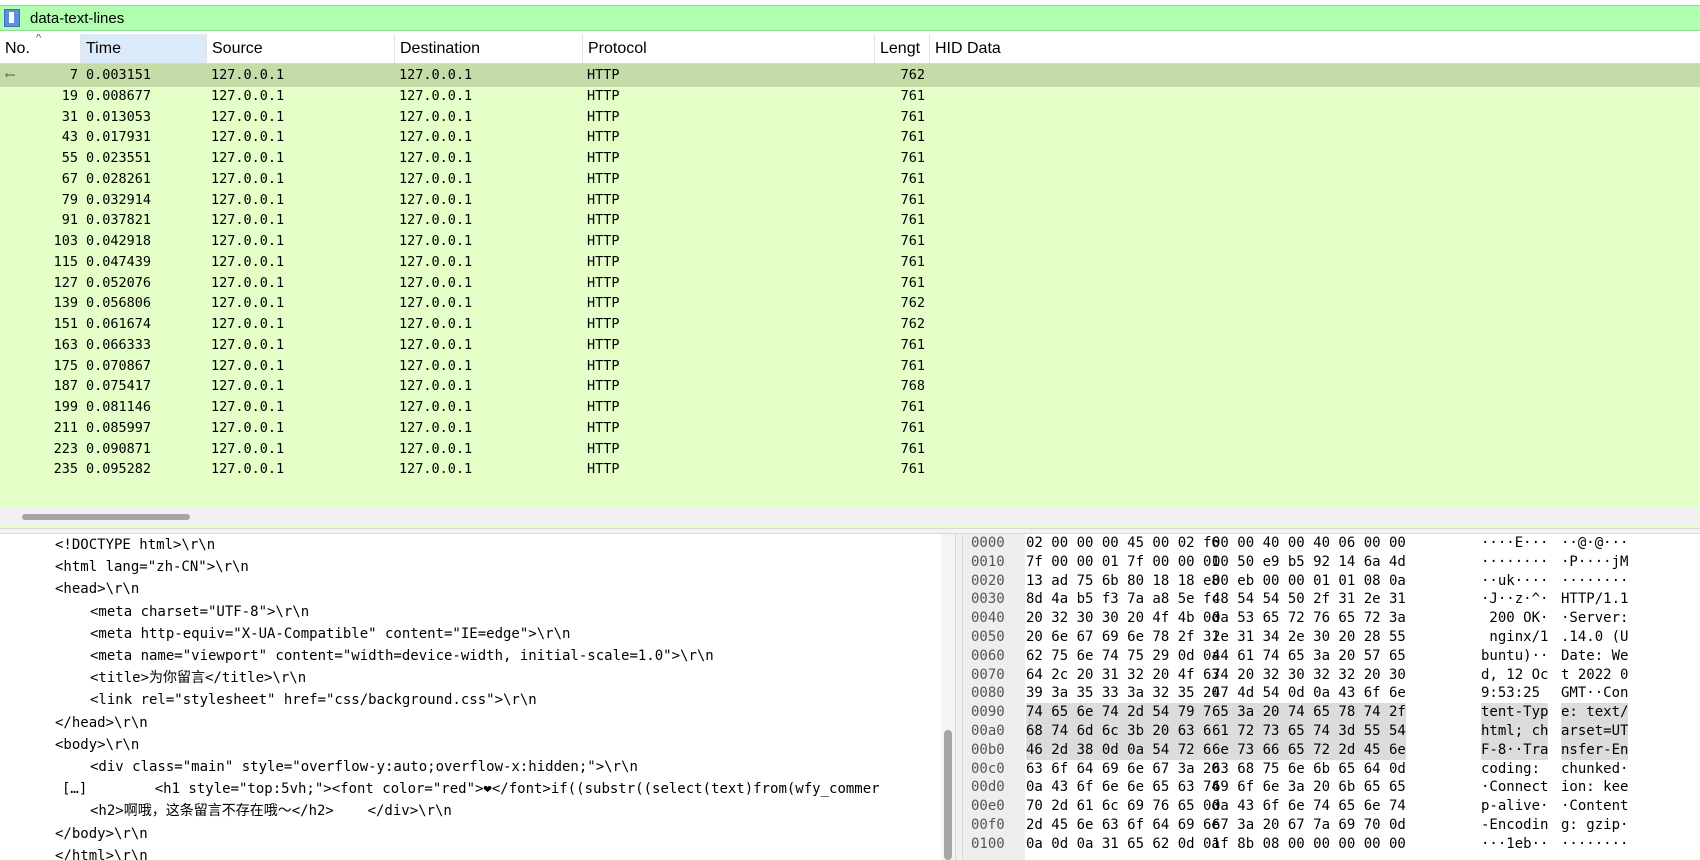 Image resolution: width=1700 pixels, height=860 pixels. Describe the element at coordinates (850, 262) in the screenshot. I see `packet-row: 115 0.047439 127.0.0.1 127.0.0.1 HTTP 761` at that location.